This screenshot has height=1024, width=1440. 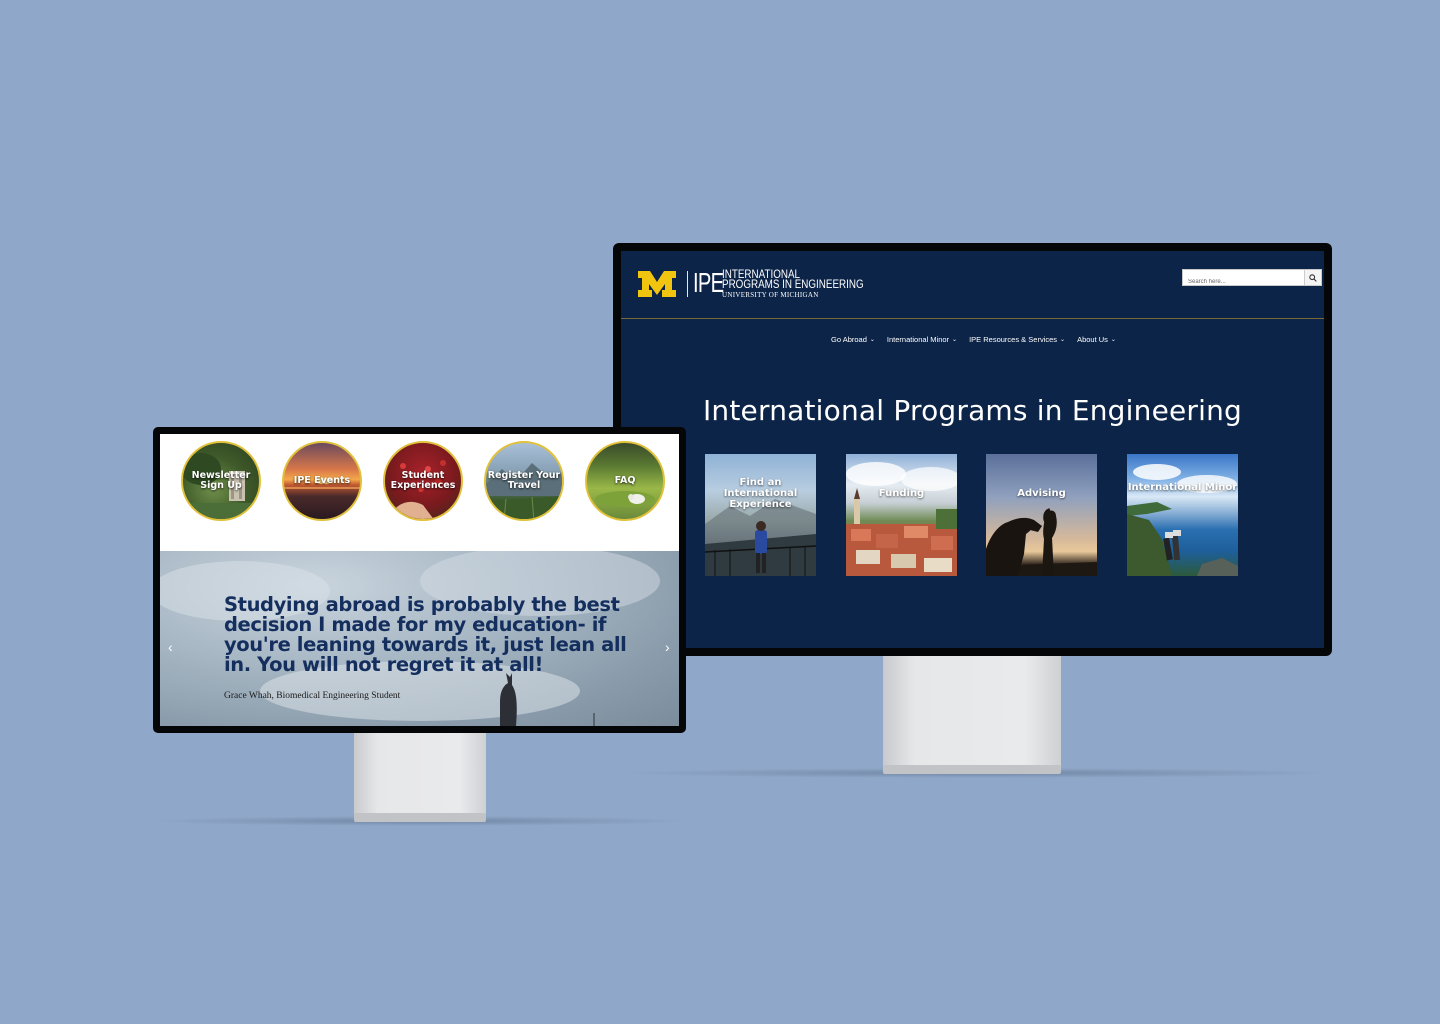 I want to click on card-label: Find an International Experience, so click(x=760, y=493).